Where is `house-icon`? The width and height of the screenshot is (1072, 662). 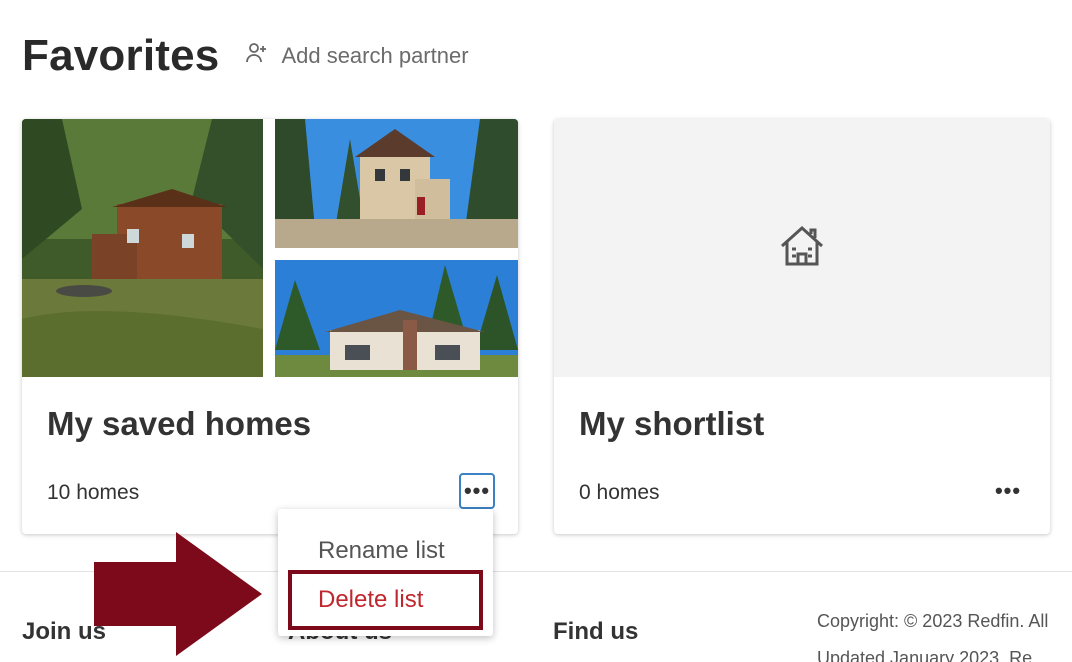 house-icon is located at coordinates (802, 248).